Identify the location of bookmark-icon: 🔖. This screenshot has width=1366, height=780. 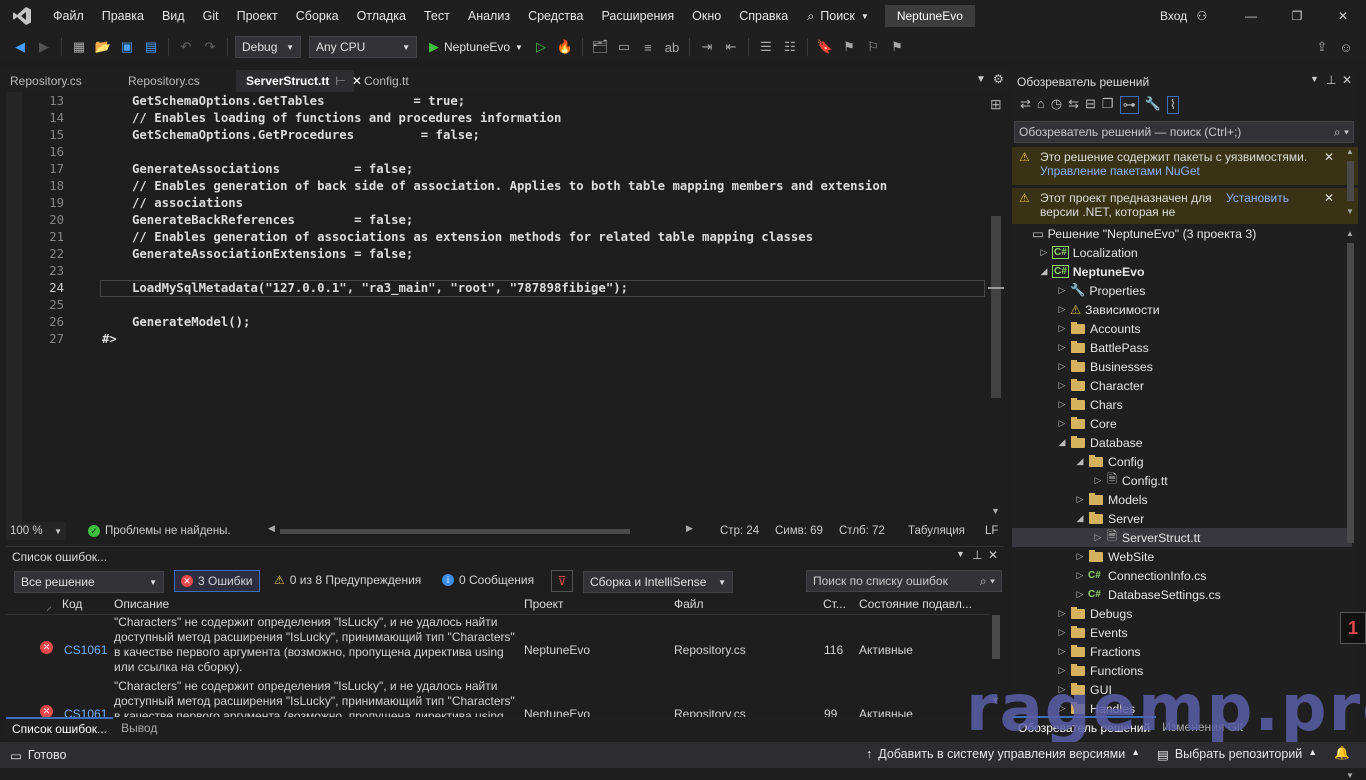
(825, 47).